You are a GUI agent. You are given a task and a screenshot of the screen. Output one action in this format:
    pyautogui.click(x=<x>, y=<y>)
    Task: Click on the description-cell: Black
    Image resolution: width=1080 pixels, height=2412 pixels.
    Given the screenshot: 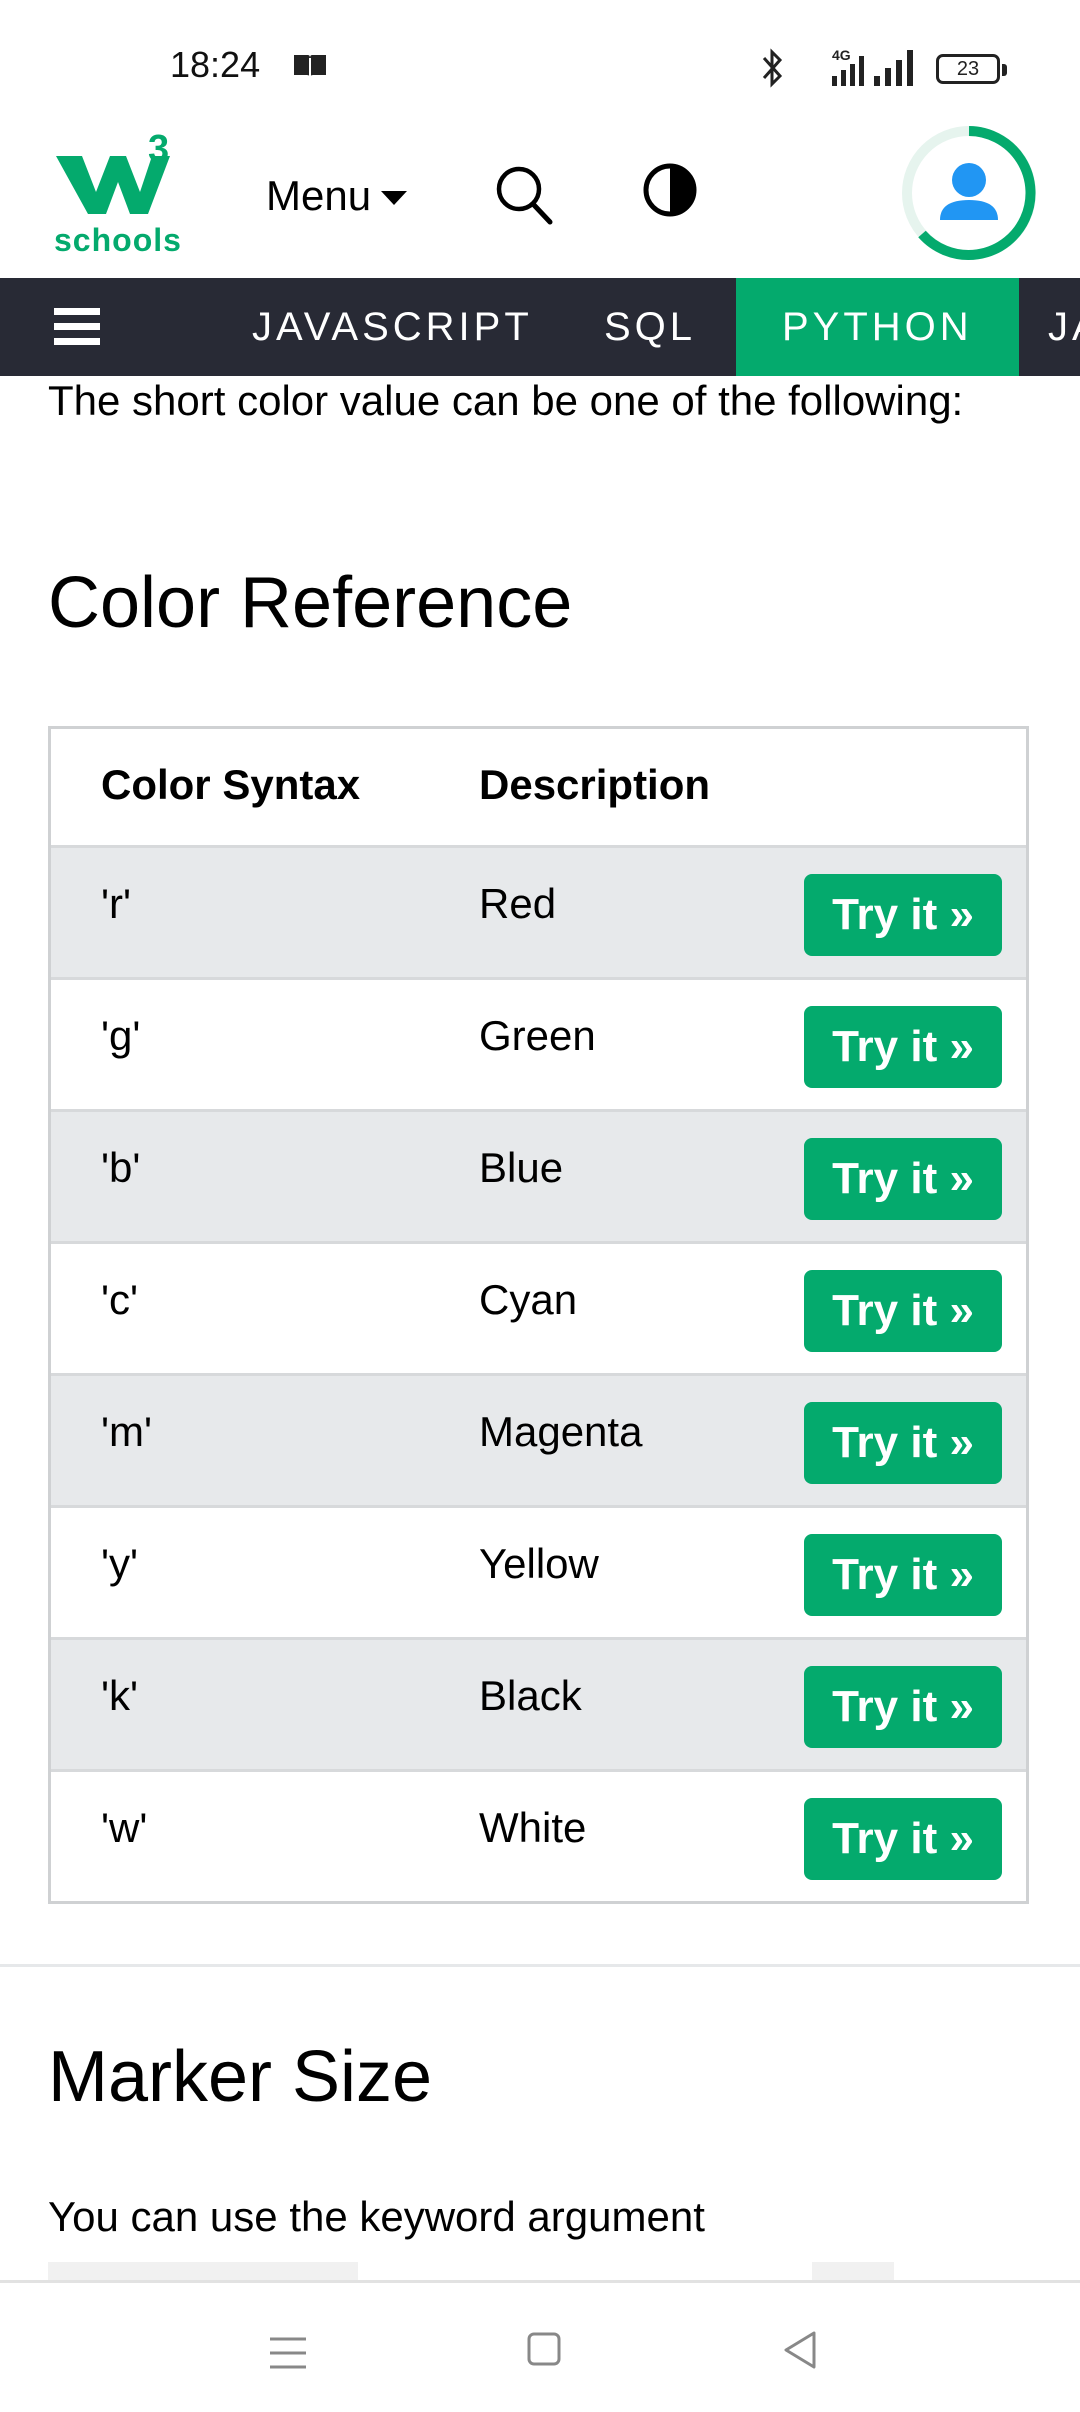 What is the action you would take?
    pyautogui.click(x=530, y=1695)
    